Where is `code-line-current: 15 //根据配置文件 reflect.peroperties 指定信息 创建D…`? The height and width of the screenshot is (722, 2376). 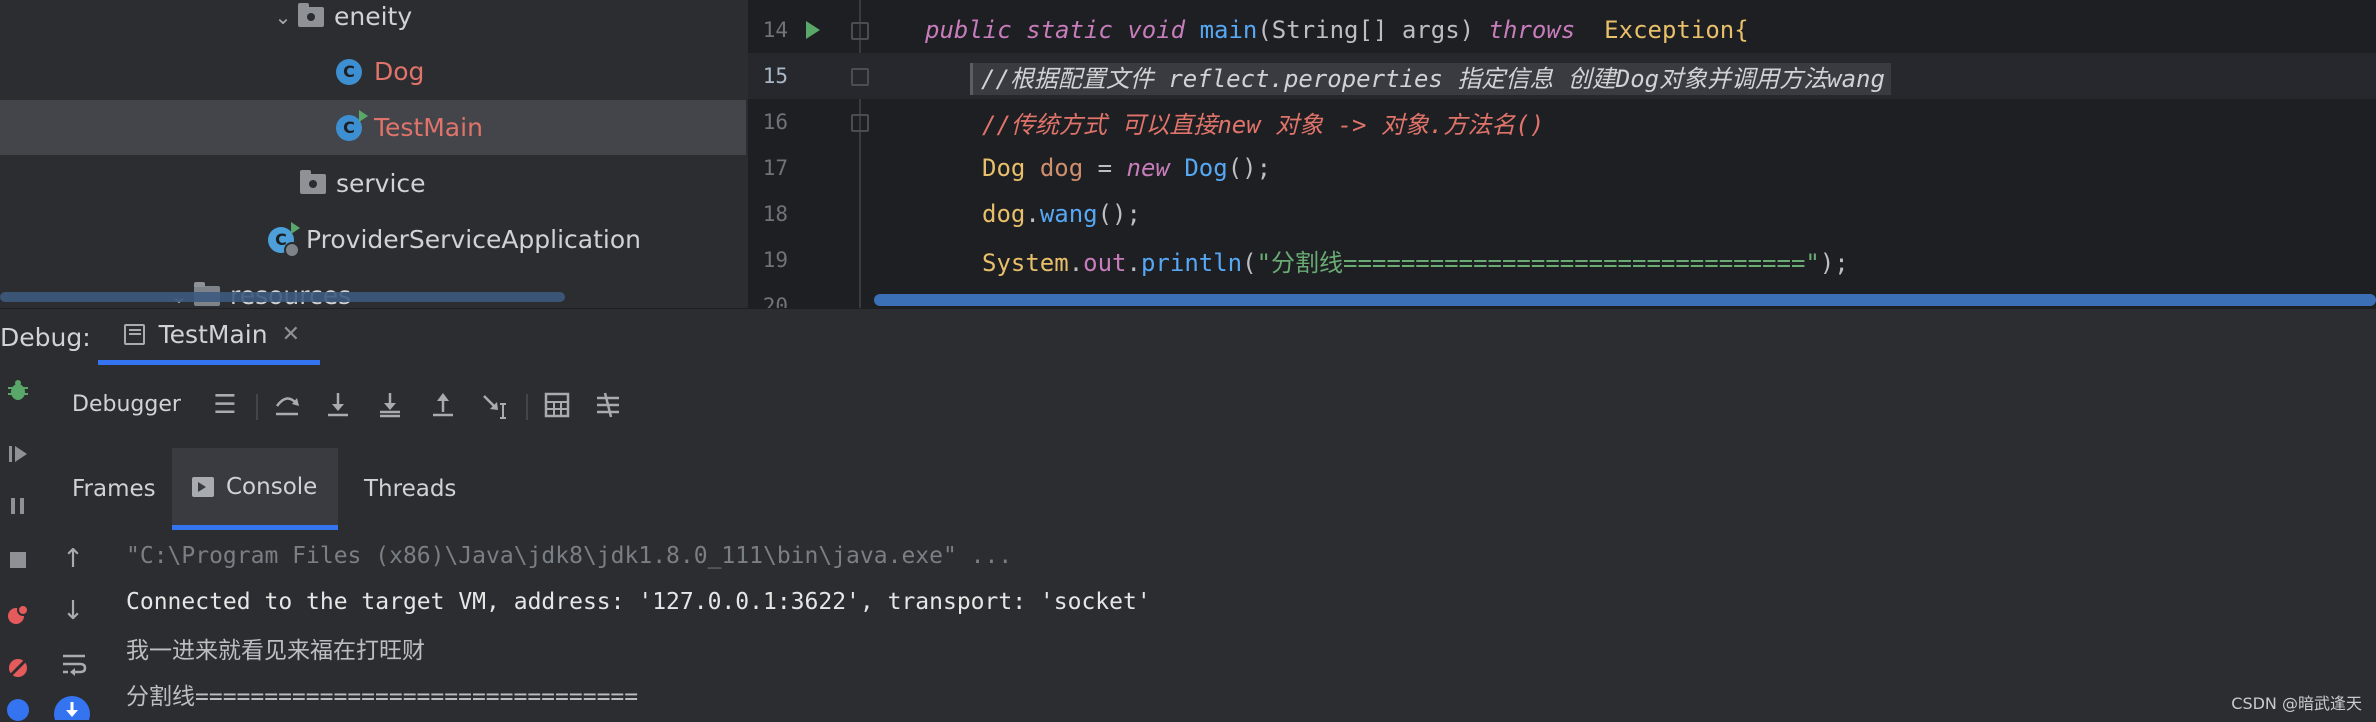 code-line-current: 15 //根据配置文件 reflect.peroperties 指定信息 创建D… is located at coordinates (1562, 76).